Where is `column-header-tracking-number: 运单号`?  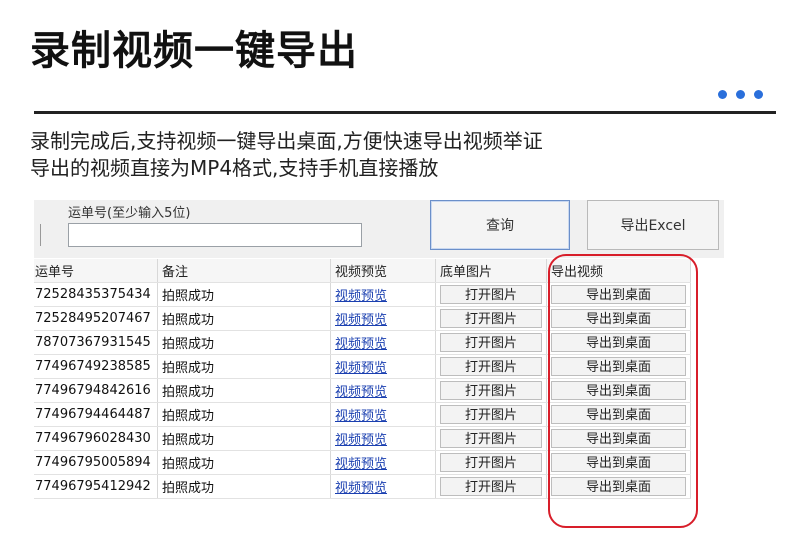
column-header-tracking-number: 运单号 is located at coordinates (96, 271).